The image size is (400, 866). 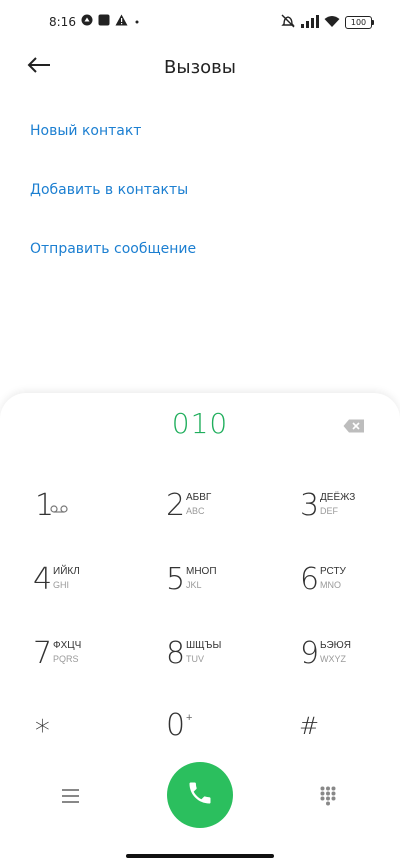 What do you see at coordinates (59, 507) in the screenshot?
I see `voicemail-icon` at bounding box center [59, 507].